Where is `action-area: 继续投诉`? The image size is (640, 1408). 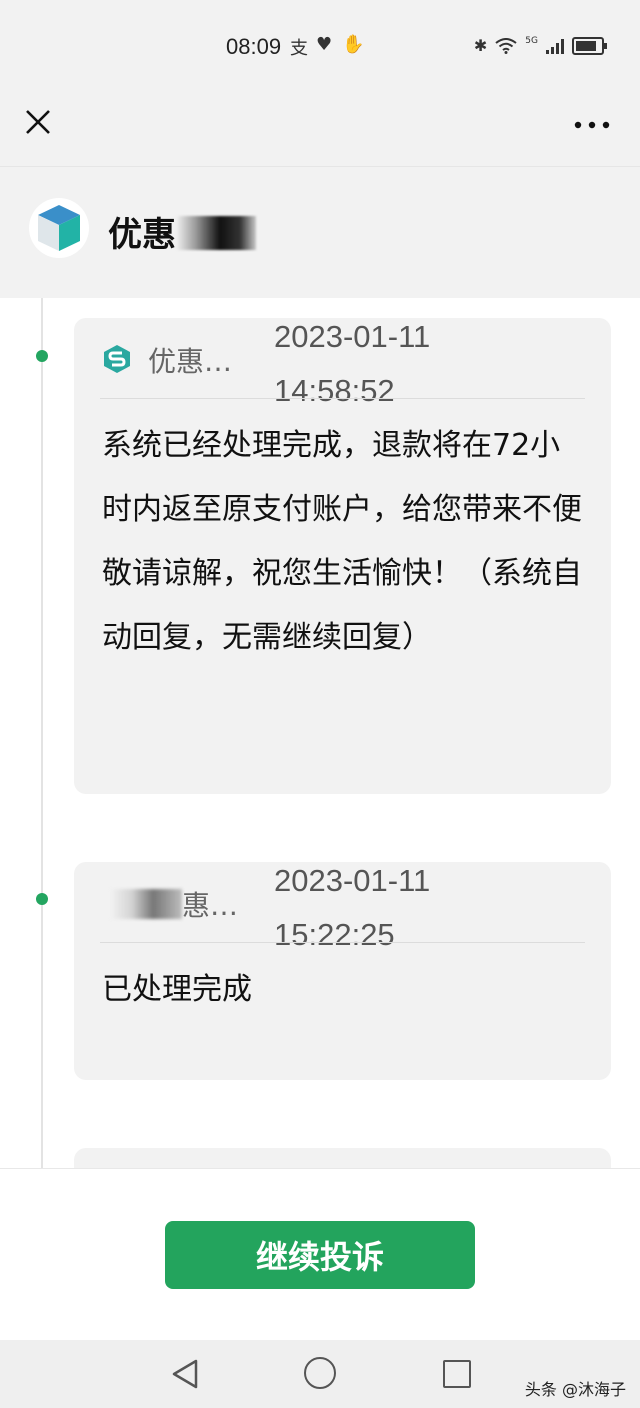 action-area: 继续投诉 is located at coordinates (320, 1254).